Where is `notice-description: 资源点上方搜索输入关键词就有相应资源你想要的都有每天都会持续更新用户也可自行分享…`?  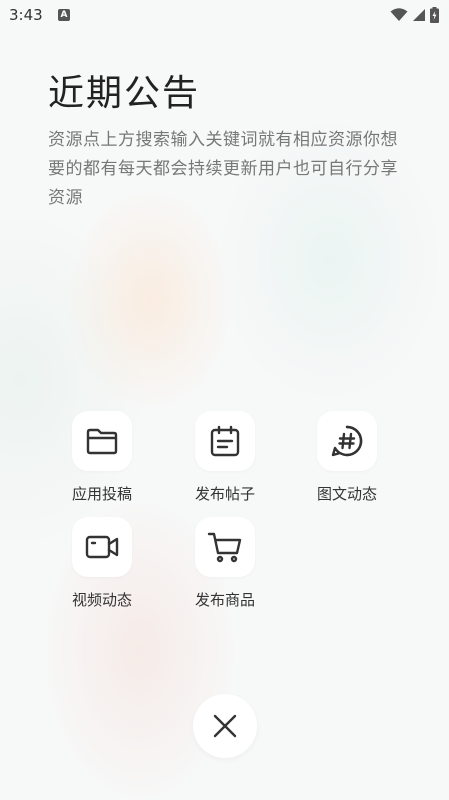
notice-description: 资源点上方搜索输入关键词就有相应资源你想要的都有每天都会持续更新用户也可自行分享… is located at coordinates (223, 169).